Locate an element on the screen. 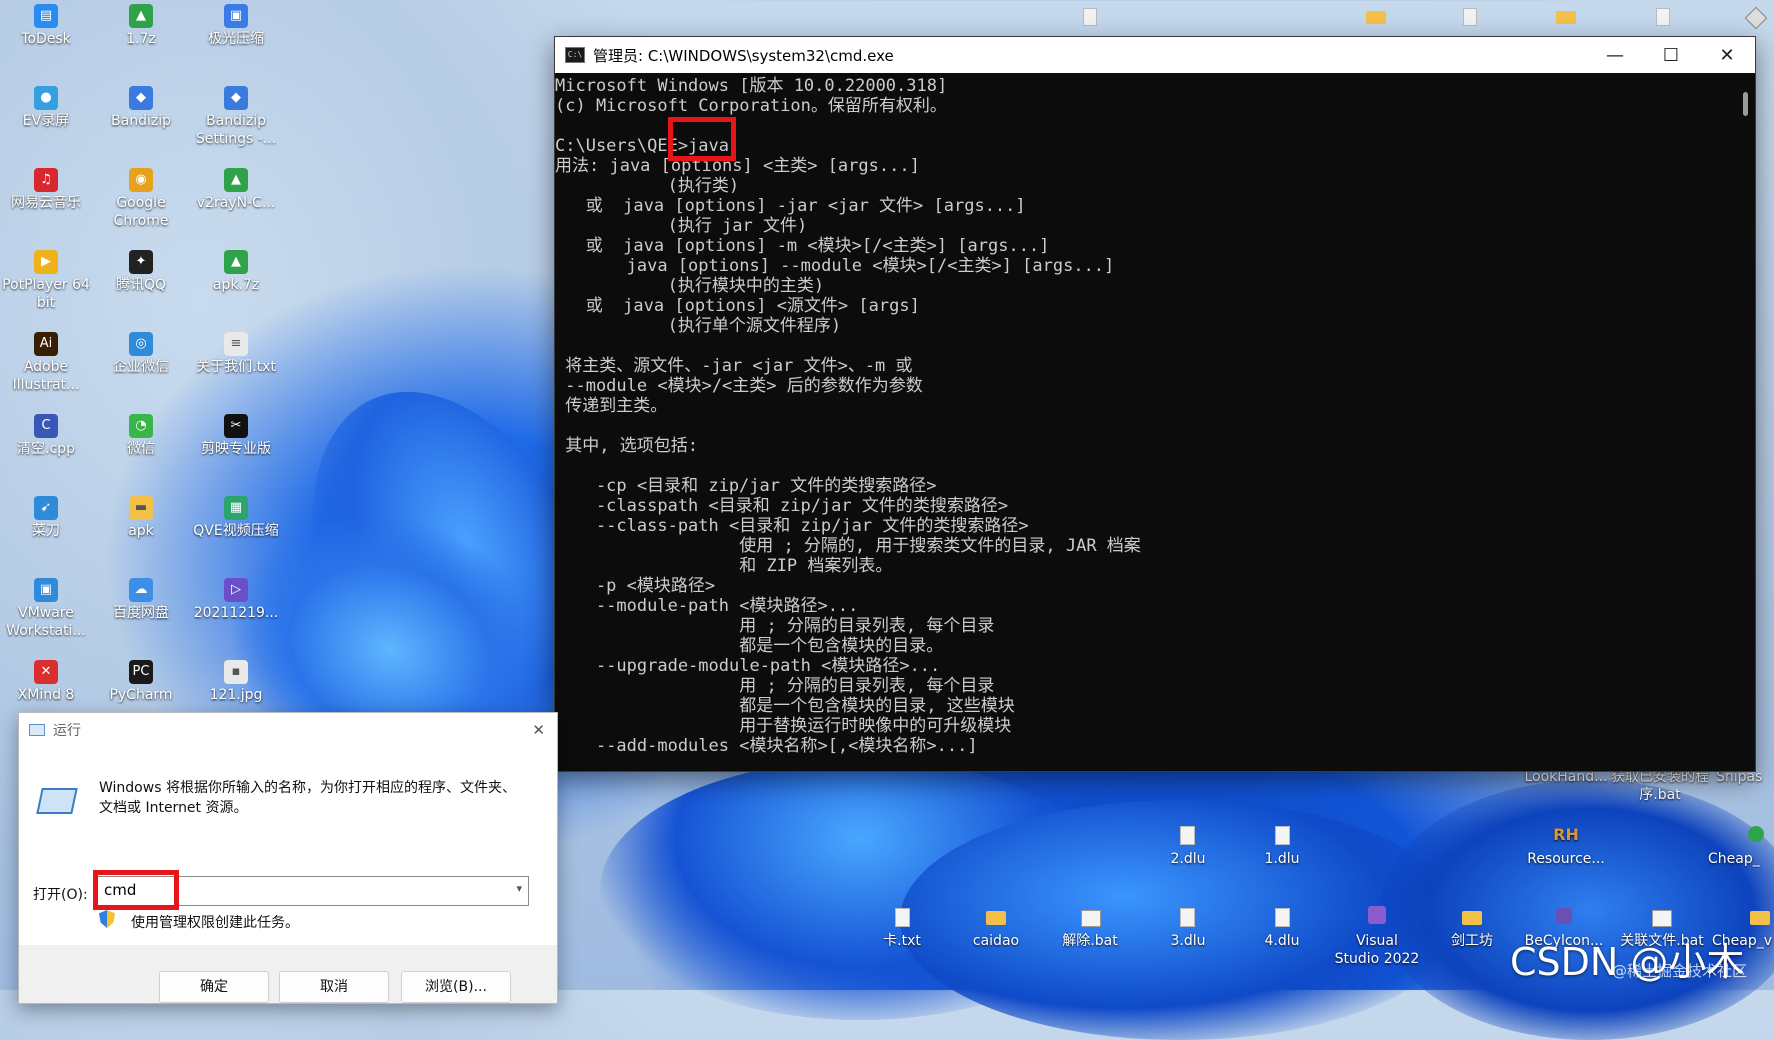  desktop-icon-label: XMind 8 is located at coordinates (46, 695).